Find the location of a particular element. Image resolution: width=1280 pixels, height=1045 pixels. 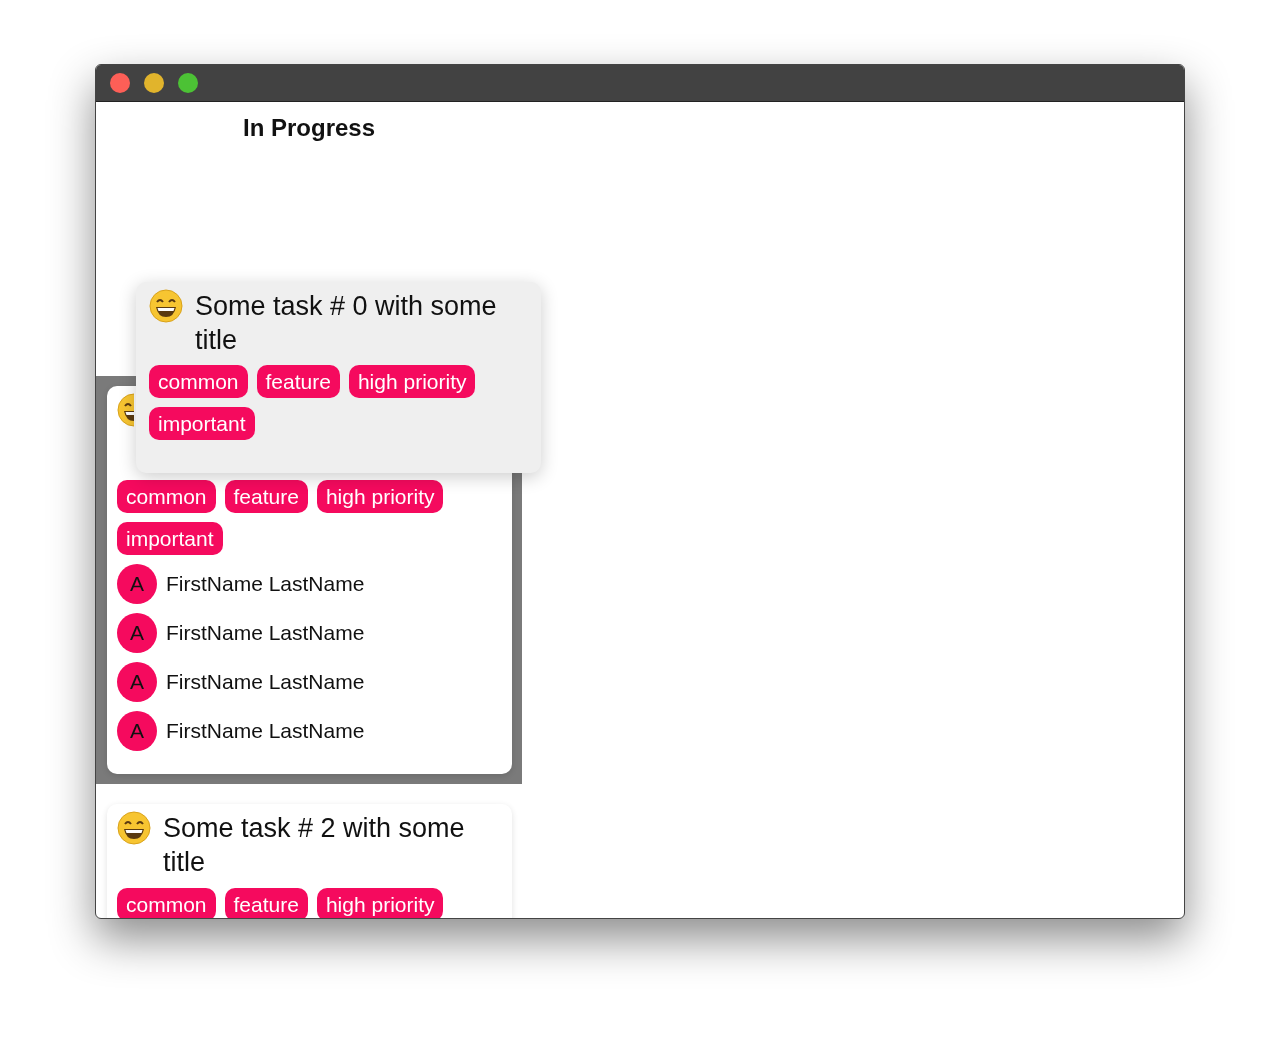

drag-overlay: Some task # 0 with some title common feature high priority important is located at coordinates (338, 377).